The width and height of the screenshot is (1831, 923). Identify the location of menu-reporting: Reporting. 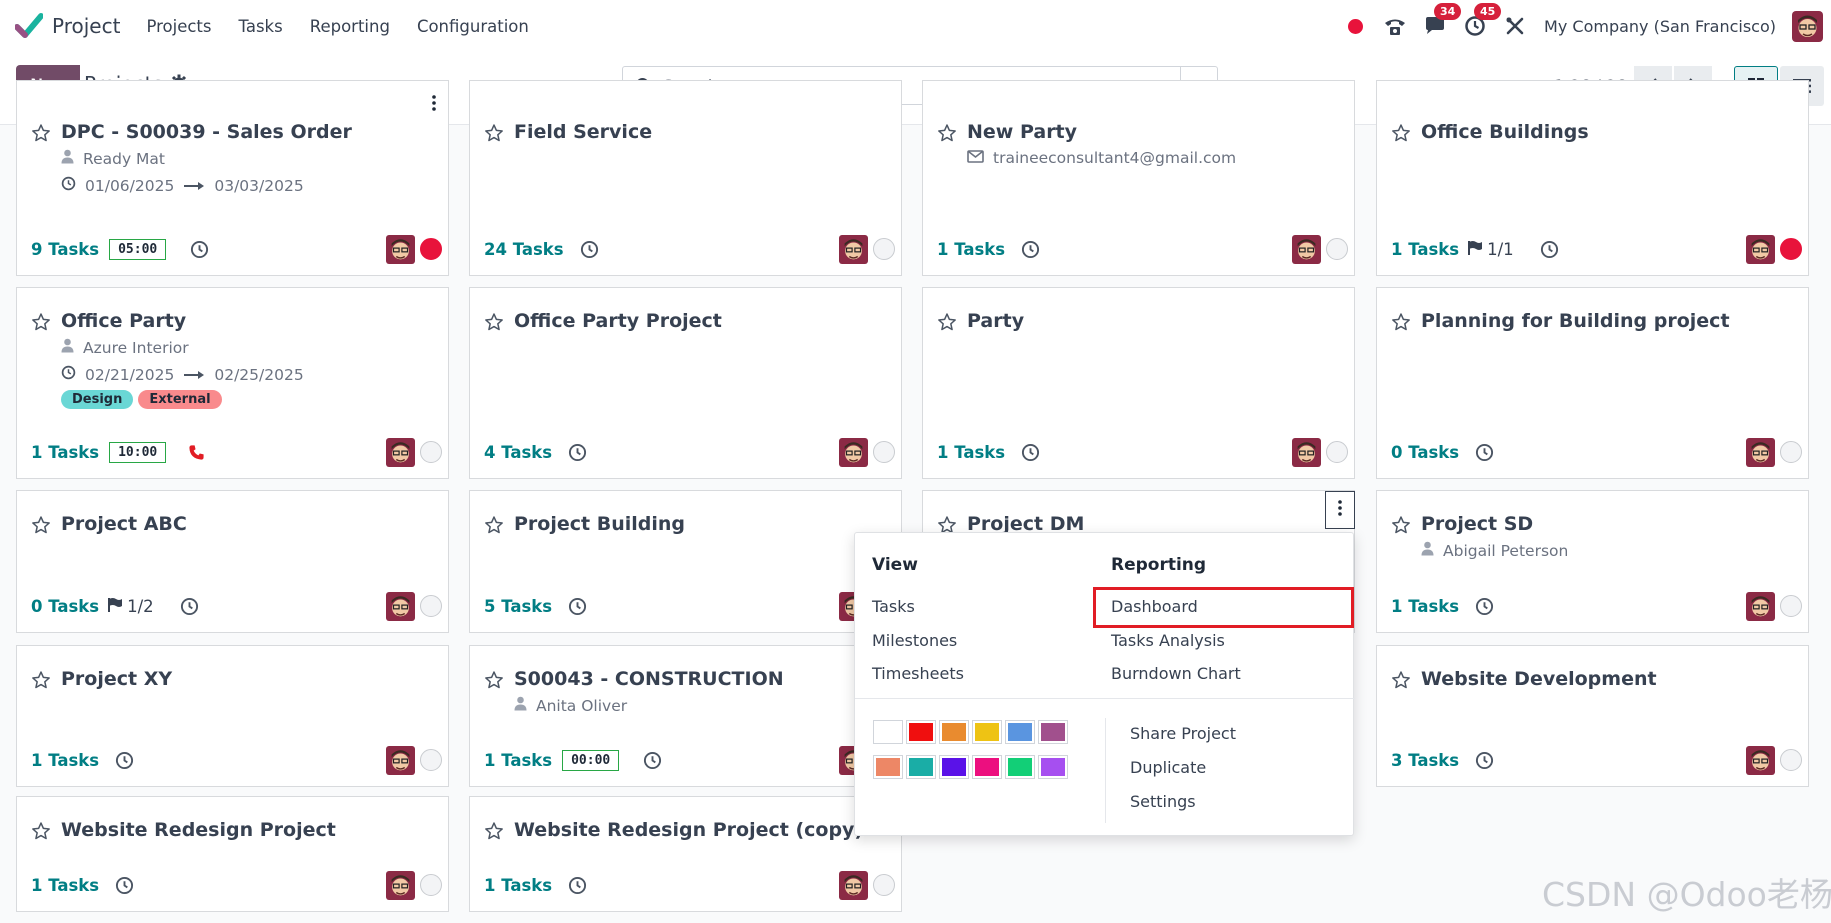
(350, 26).